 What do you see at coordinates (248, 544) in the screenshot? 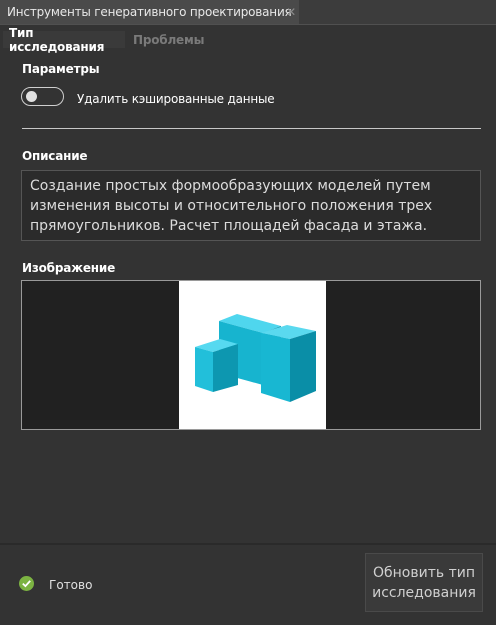
I see `footer-divider` at bounding box center [248, 544].